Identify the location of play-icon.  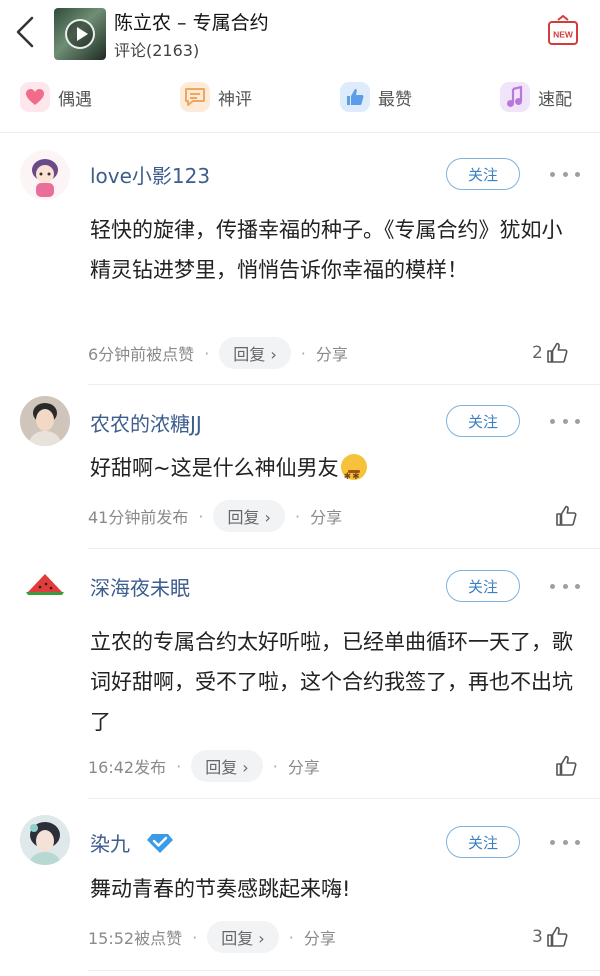
(80, 34).